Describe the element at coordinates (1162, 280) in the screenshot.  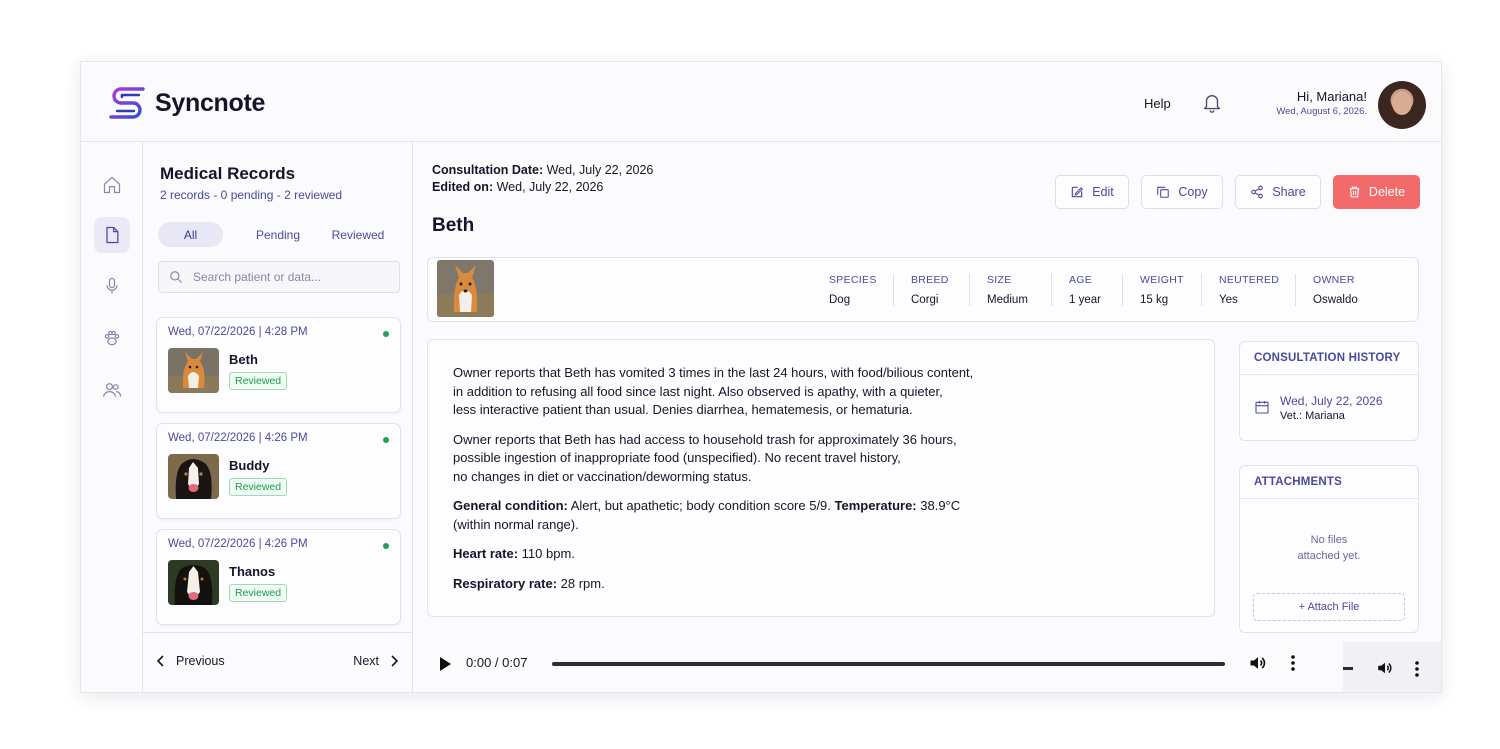
I see `field-label: WEIGHT` at that location.